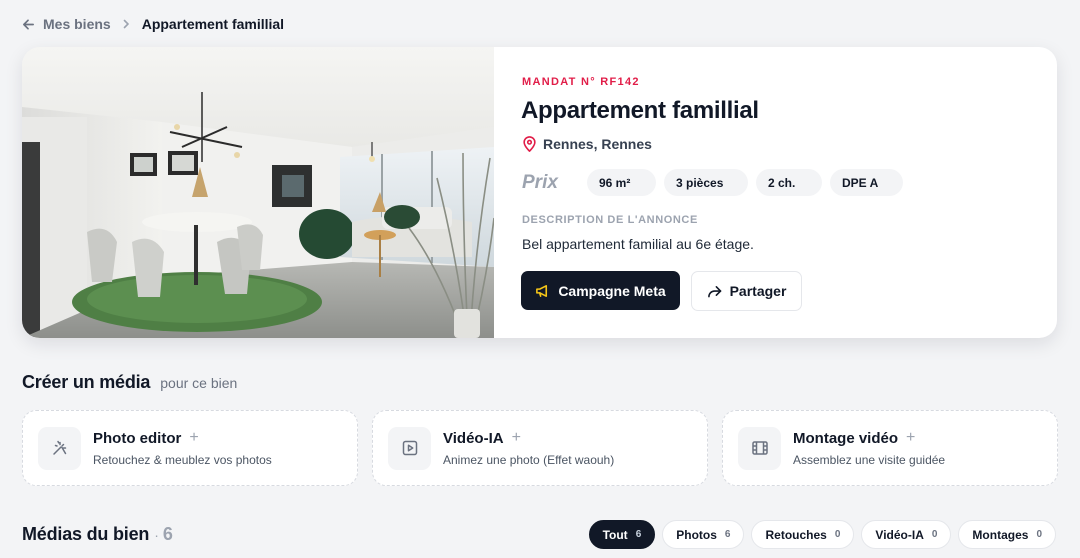  What do you see at coordinates (542, 290) in the screenshot?
I see `megaphone-icon` at bounding box center [542, 290].